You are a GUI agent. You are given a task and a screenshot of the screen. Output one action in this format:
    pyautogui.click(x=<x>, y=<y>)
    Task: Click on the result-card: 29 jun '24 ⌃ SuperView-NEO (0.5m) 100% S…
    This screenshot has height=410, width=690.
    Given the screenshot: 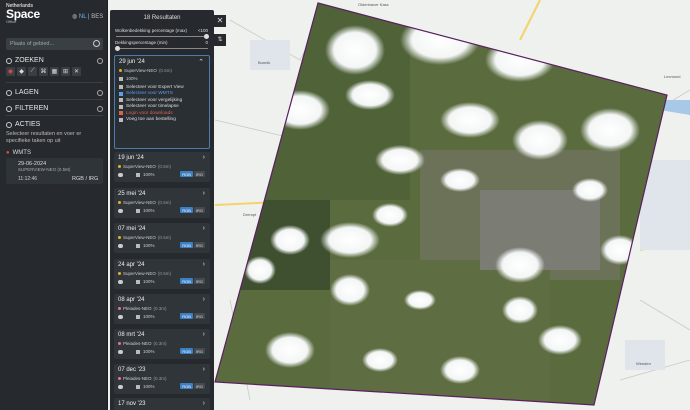 What is the action you would take?
    pyautogui.click(x=162, y=102)
    